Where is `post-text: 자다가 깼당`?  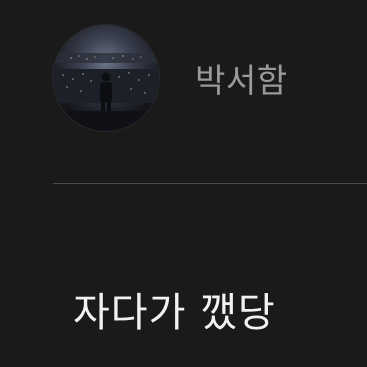 post-text: 자다가 깼당 is located at coordinates (174, 313).